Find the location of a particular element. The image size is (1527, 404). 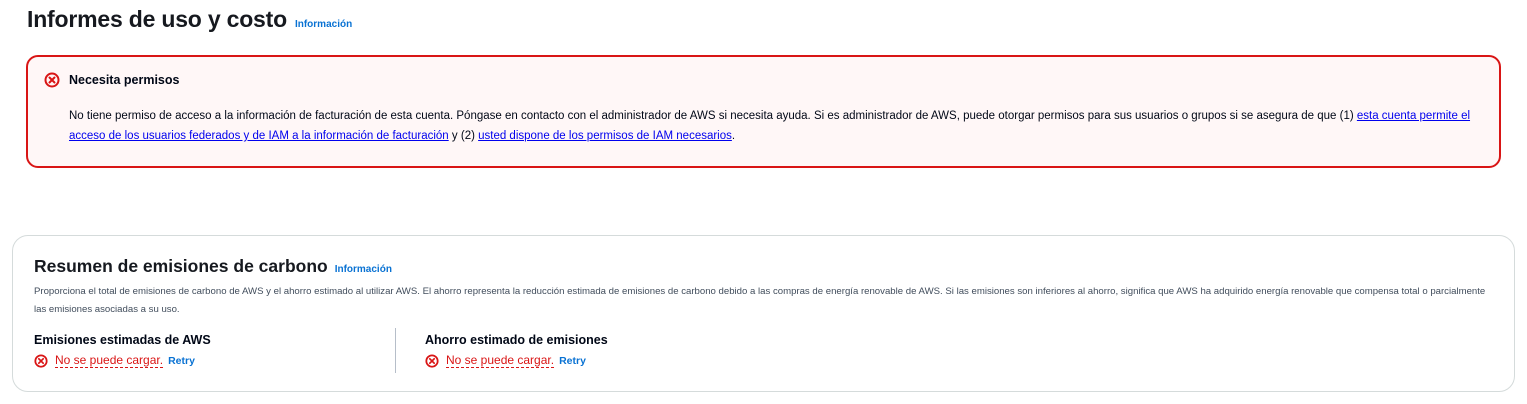

alert-body-text-3: . is located at coordinates (733, 136).